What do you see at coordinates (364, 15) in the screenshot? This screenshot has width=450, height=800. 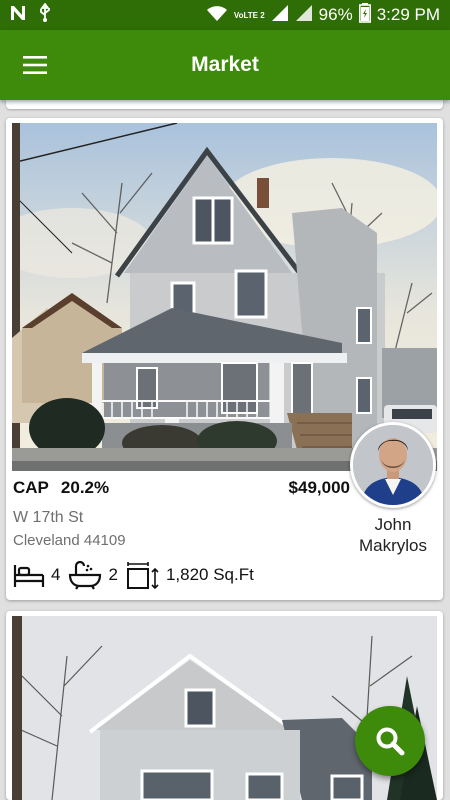 I see `battery-icon` at bounding box center [364, 15].